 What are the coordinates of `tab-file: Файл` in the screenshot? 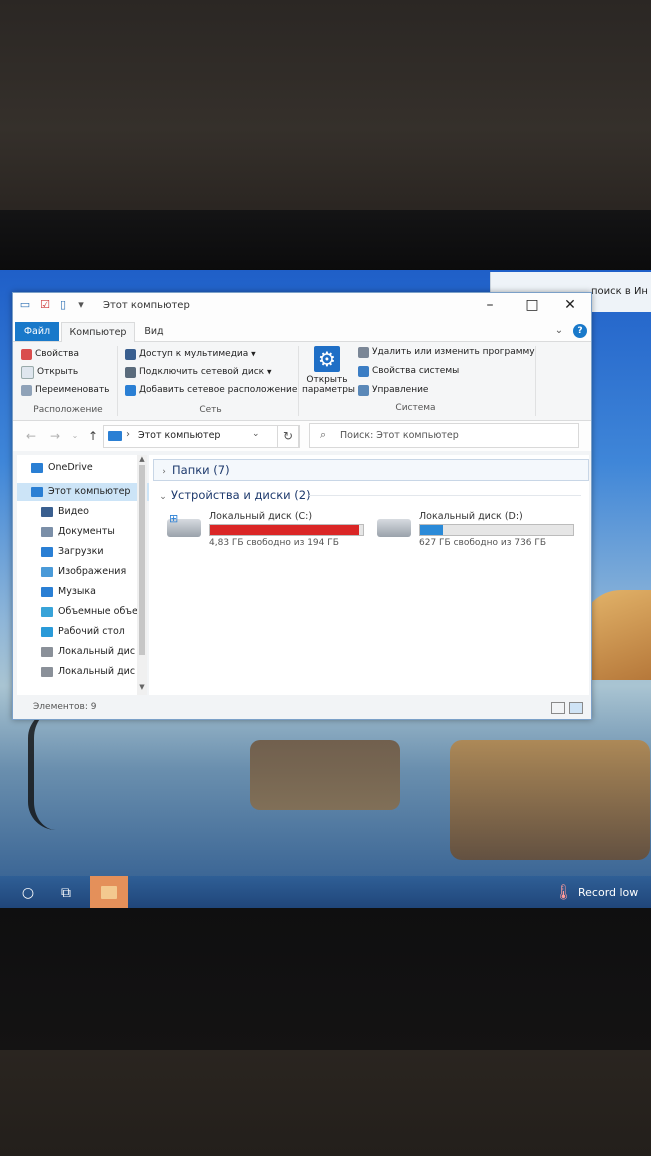 It's located at (37, 331).